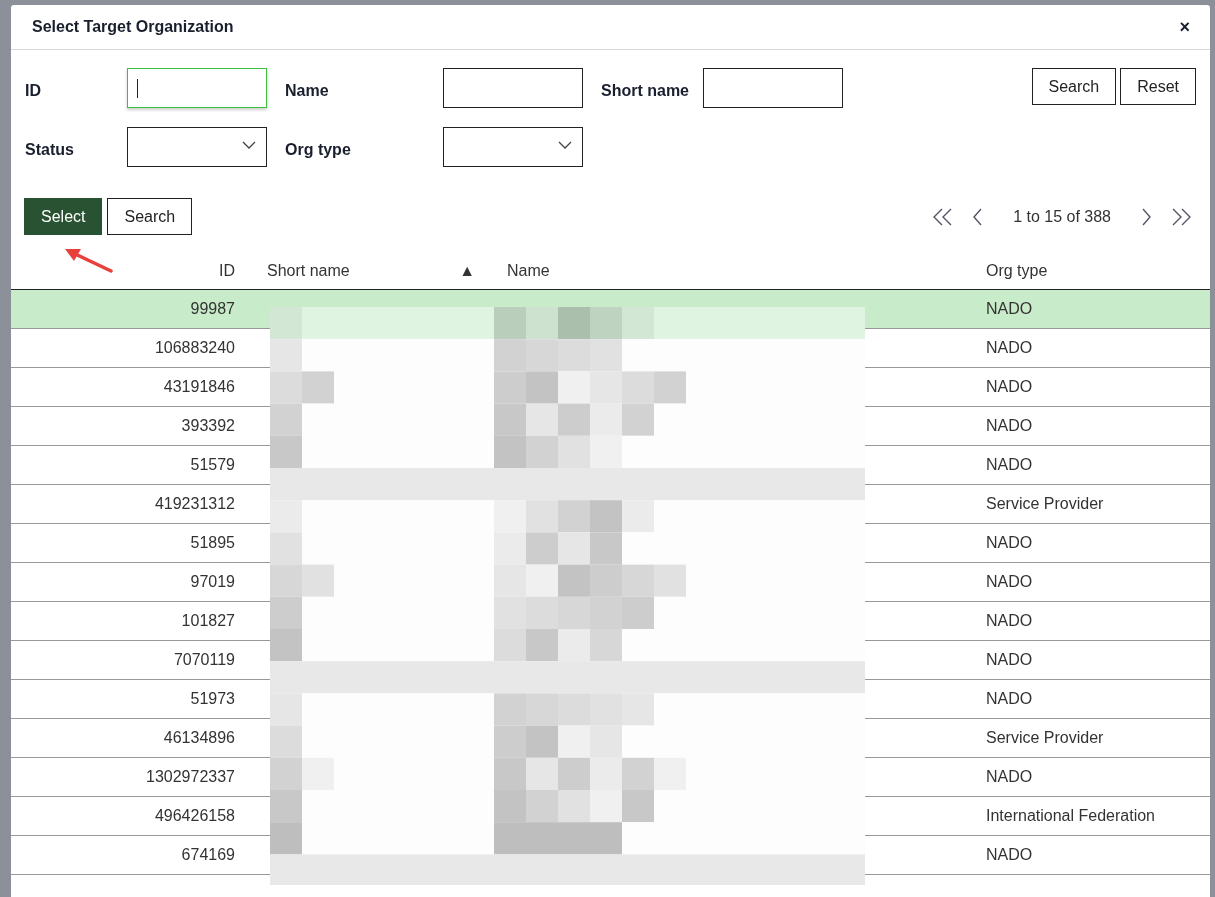 The width and height of the screenshot is (1215, 897). Describe the element at coordinates (212, 465) in the screenshot. I see `table-cell-text: 51579` at that location.